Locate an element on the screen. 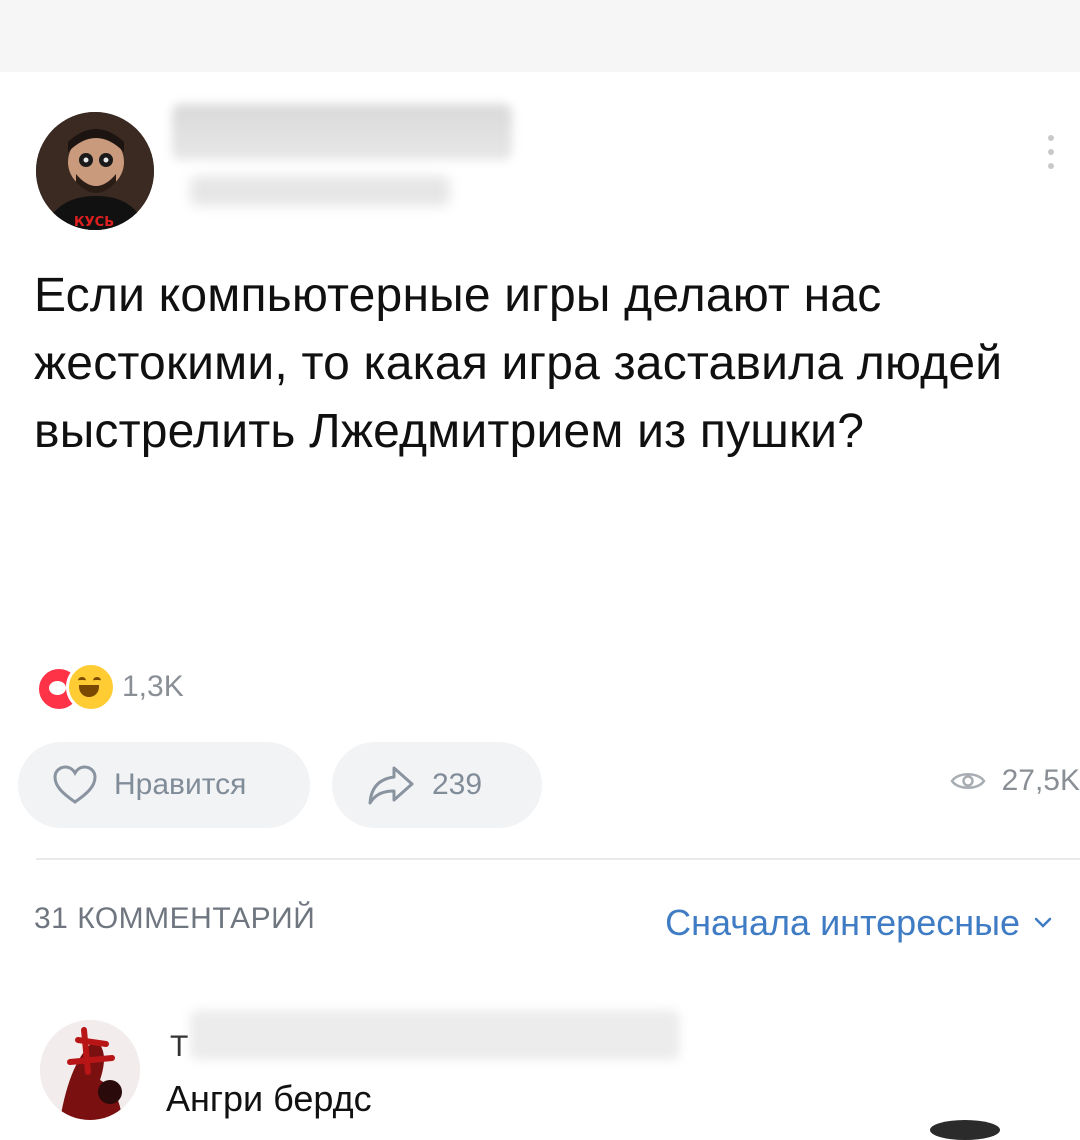 Image resolution: width=1080 pixels, height=1140 pixels. commenter-name-redacted is located at coordinates (435, 1035).